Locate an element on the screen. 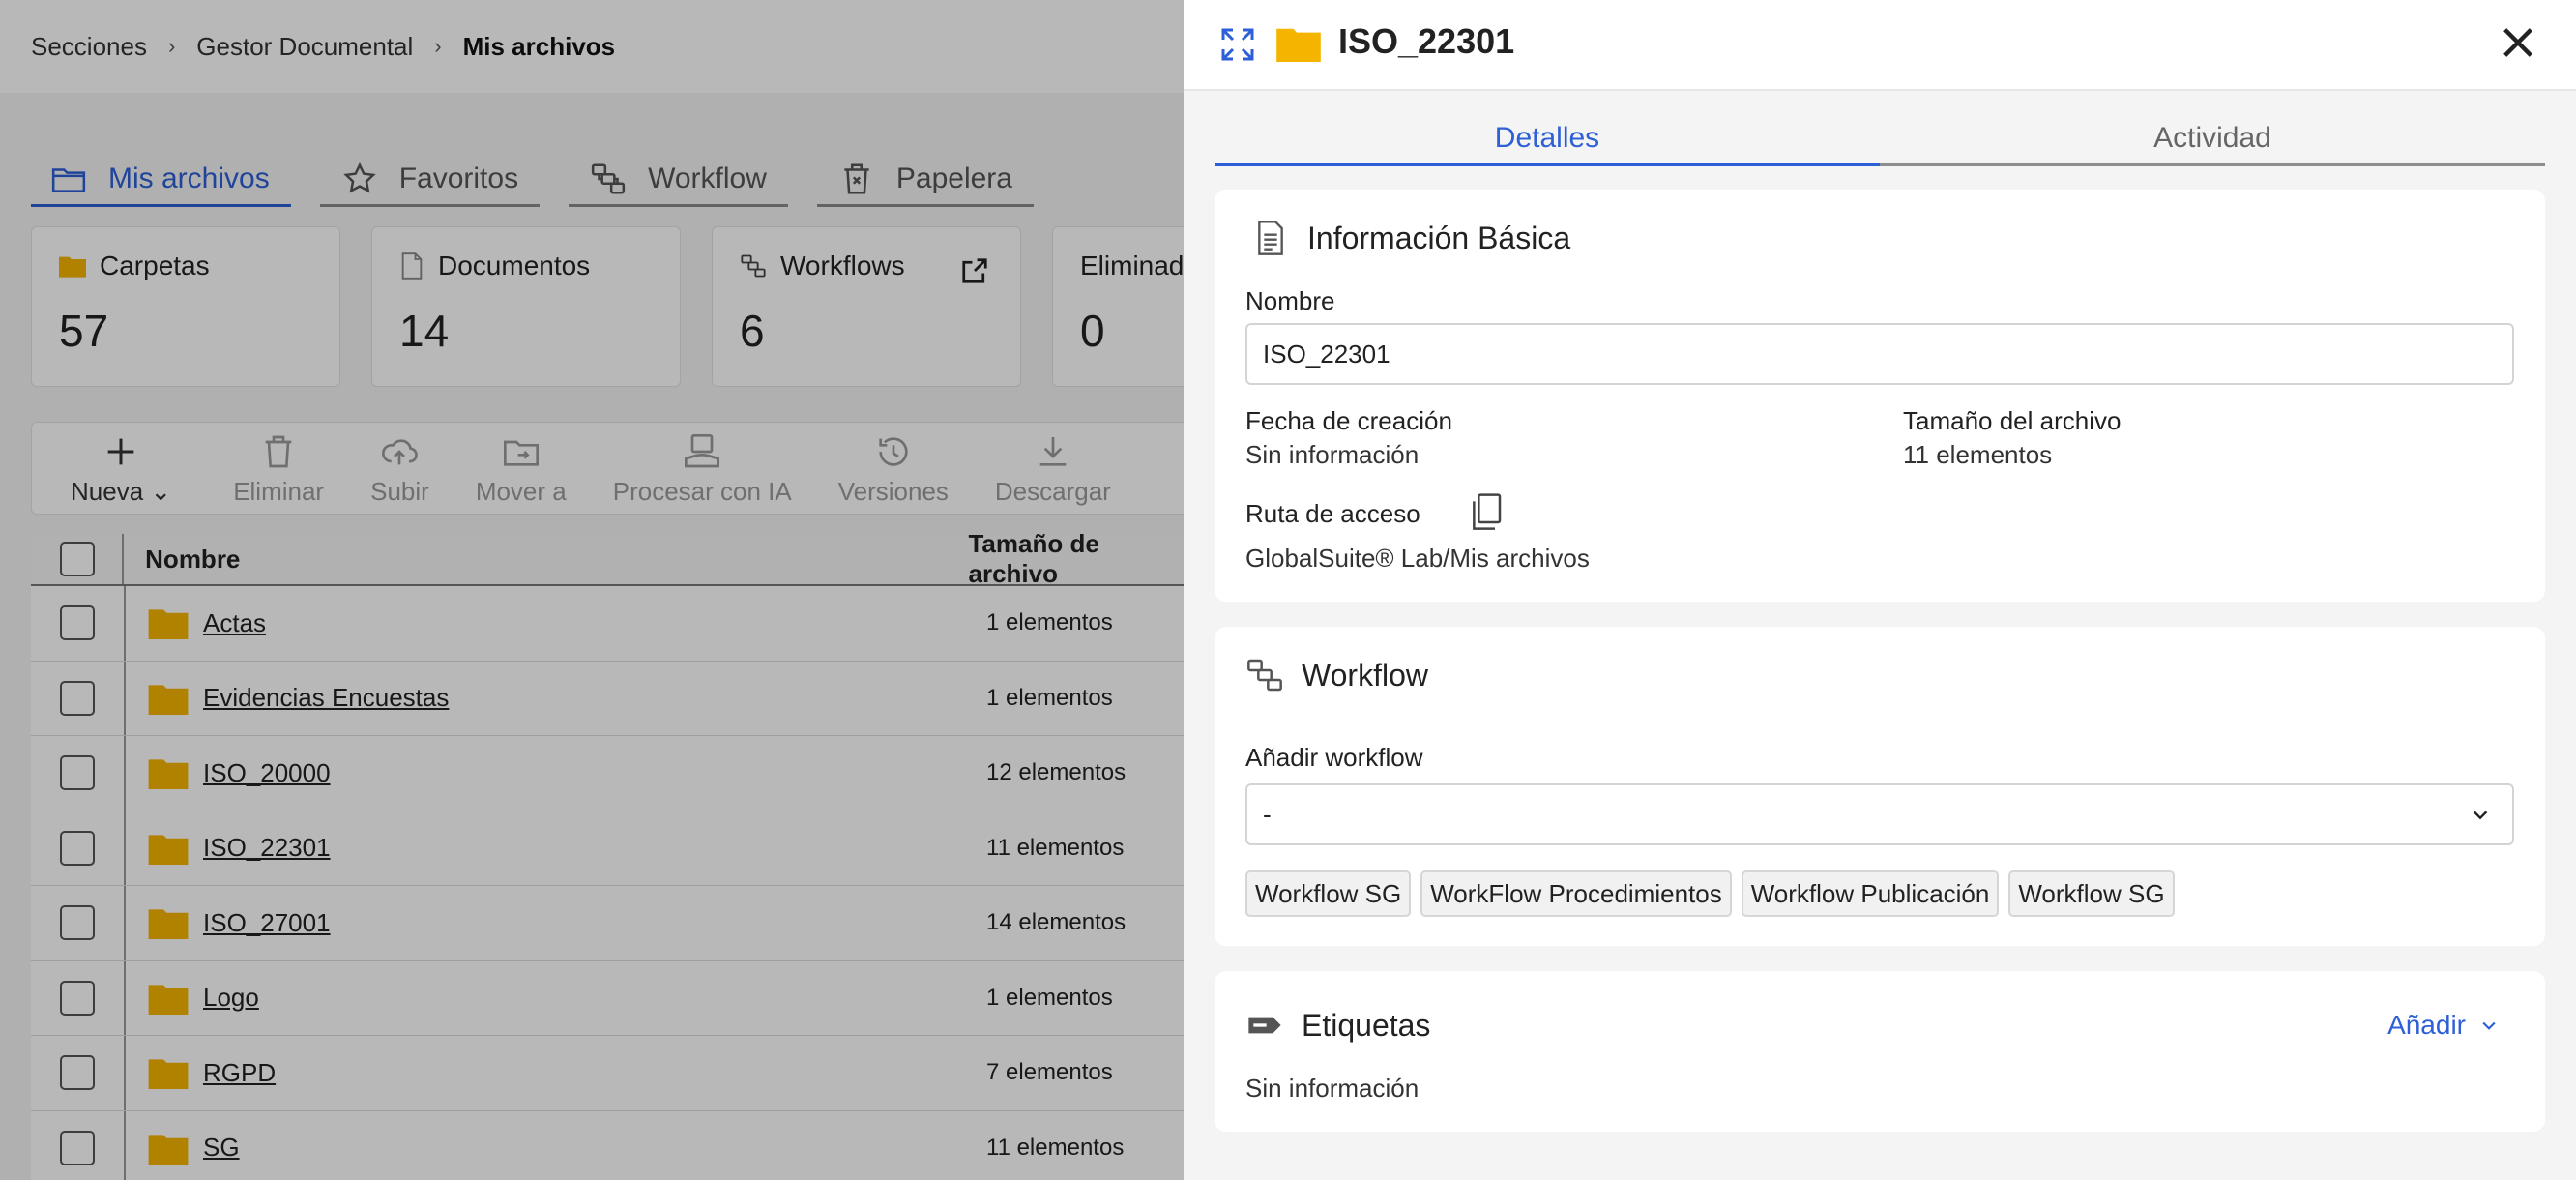 The height and width of the screenshot is (1180, 2576). section-title: Workflow is located at coordinates (1365, 675).